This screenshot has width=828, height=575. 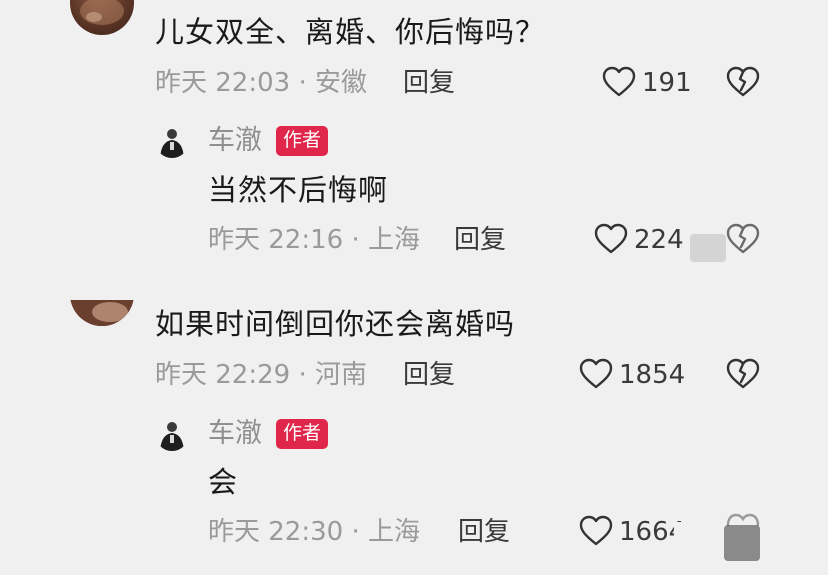 What do you see at coordinates (298, 190) in the screenshot?
I see `reply-text: 当然不后悔啊` at bounding box center [298, 190].